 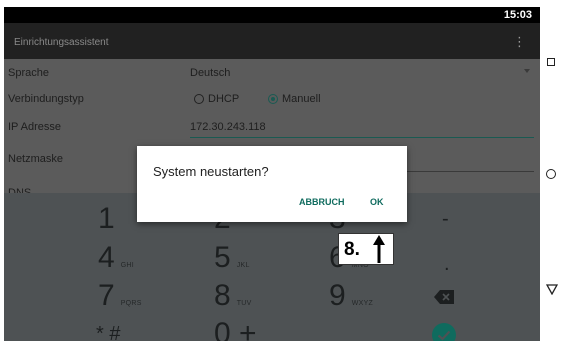 I want to click on app-title: Einrichtungsassistent, so click(x=61, y=42).